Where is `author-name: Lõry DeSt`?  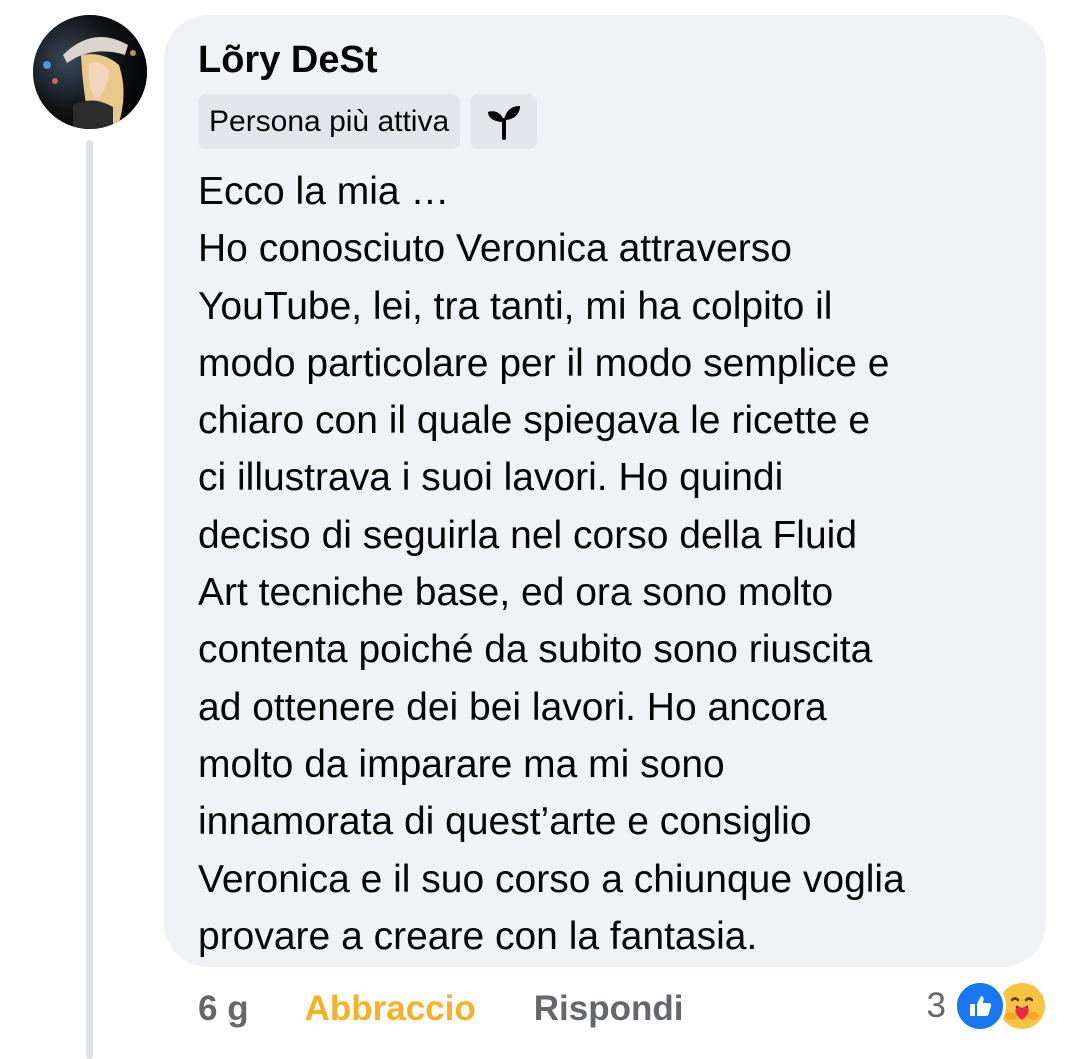 author-name: Lõry DeSt is located at coordinates (605, 60).